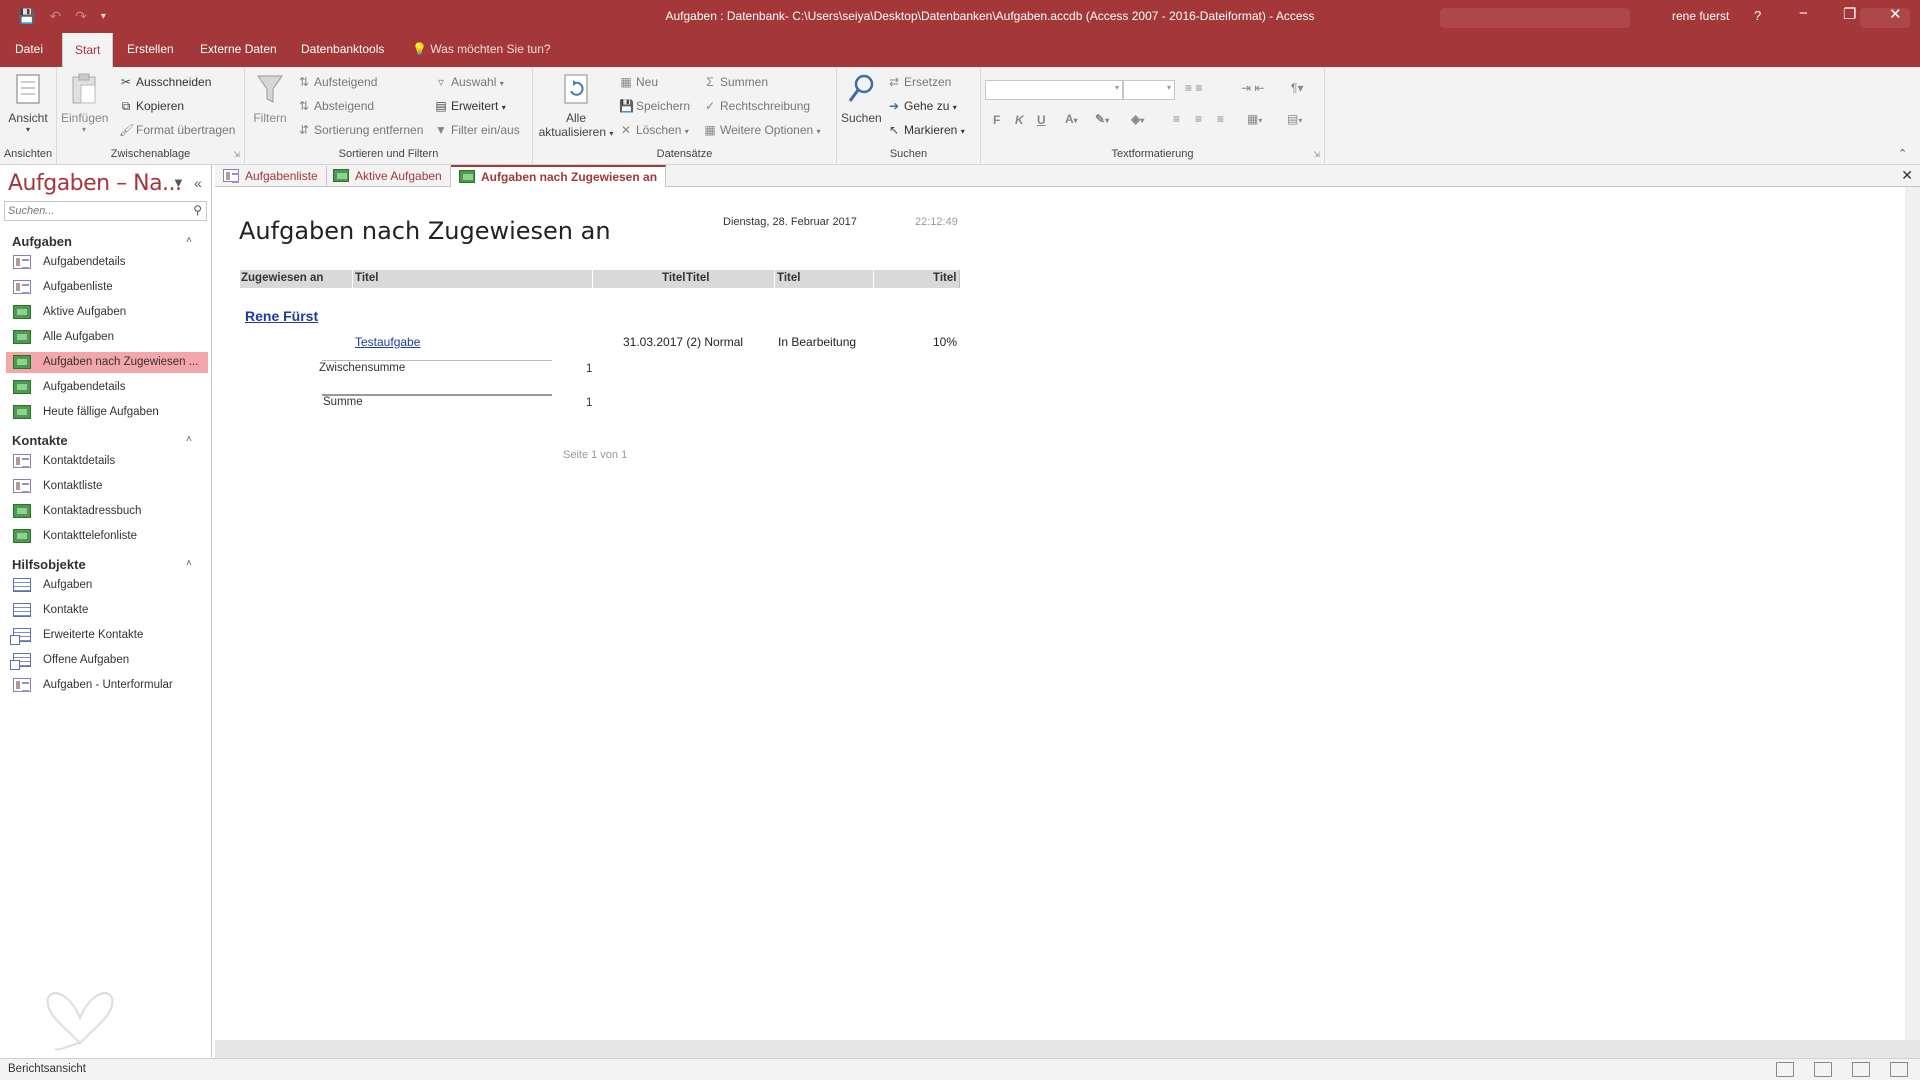  What do you see at coordinates (1700, 16) in the screenshot?
I see `user-name: rene fuerst` at bounding box center [1700, 16].